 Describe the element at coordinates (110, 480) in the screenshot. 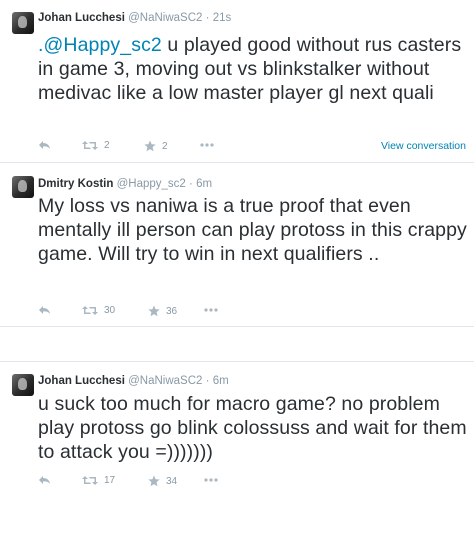

I see `retweet-count: 17` at that location.